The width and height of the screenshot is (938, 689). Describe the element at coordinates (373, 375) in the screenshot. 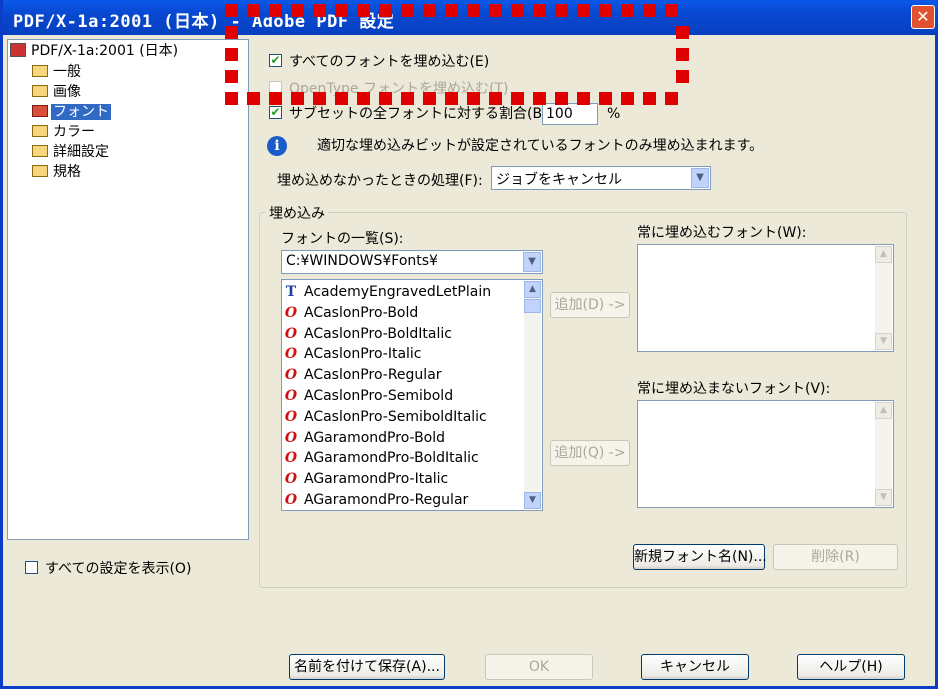

I see `font-name: ACaslonPro-Regular` at that location.